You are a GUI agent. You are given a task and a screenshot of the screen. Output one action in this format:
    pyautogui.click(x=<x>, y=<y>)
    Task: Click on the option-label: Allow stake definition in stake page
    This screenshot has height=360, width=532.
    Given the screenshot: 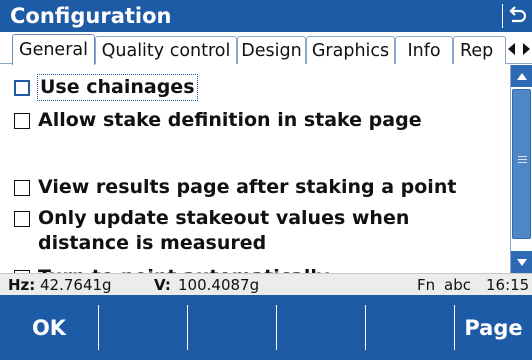 What is the action you would take?
    pyautogui.click(x=230, y=120)
    